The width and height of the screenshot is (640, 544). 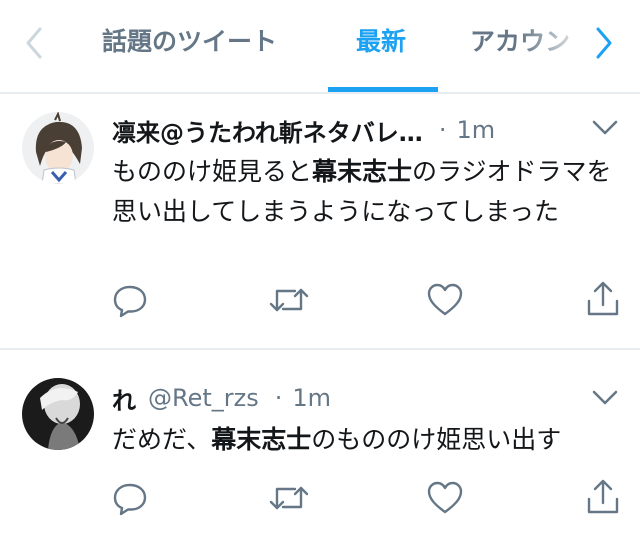 What do you see at coordinates (189, 40) in the screenshot?
I see `tab-top-tweets: 話題のツイート` at bounding box center [189, 40].